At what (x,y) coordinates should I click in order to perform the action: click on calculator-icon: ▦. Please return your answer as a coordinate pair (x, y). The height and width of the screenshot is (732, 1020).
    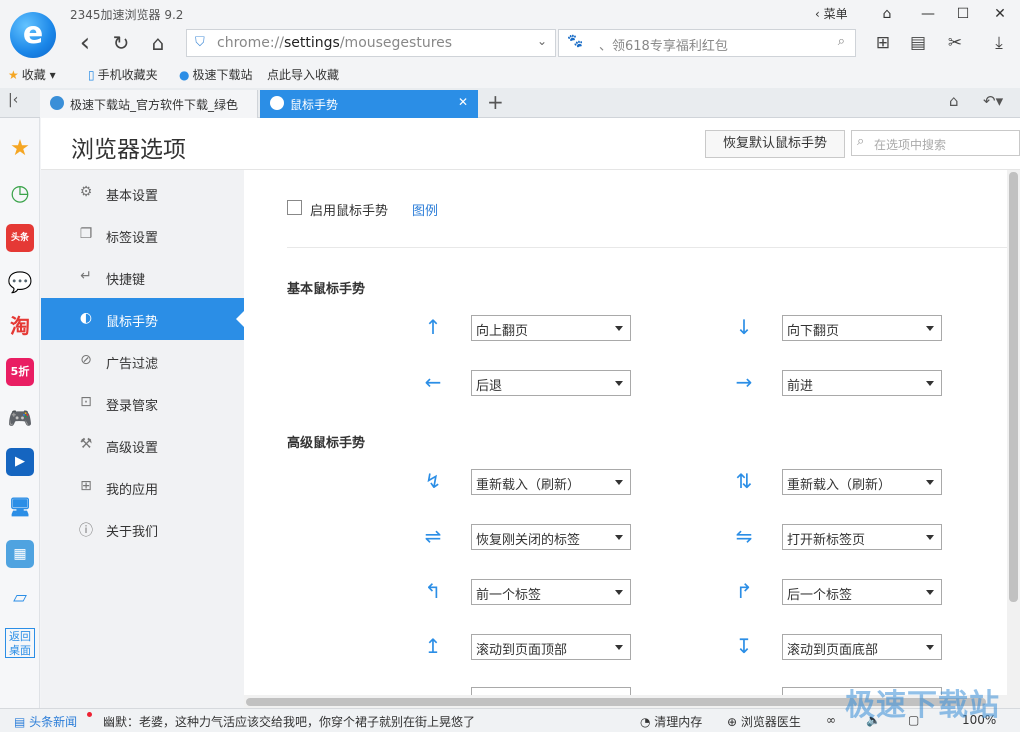
    Looking at the image, I should click on (20, 554).